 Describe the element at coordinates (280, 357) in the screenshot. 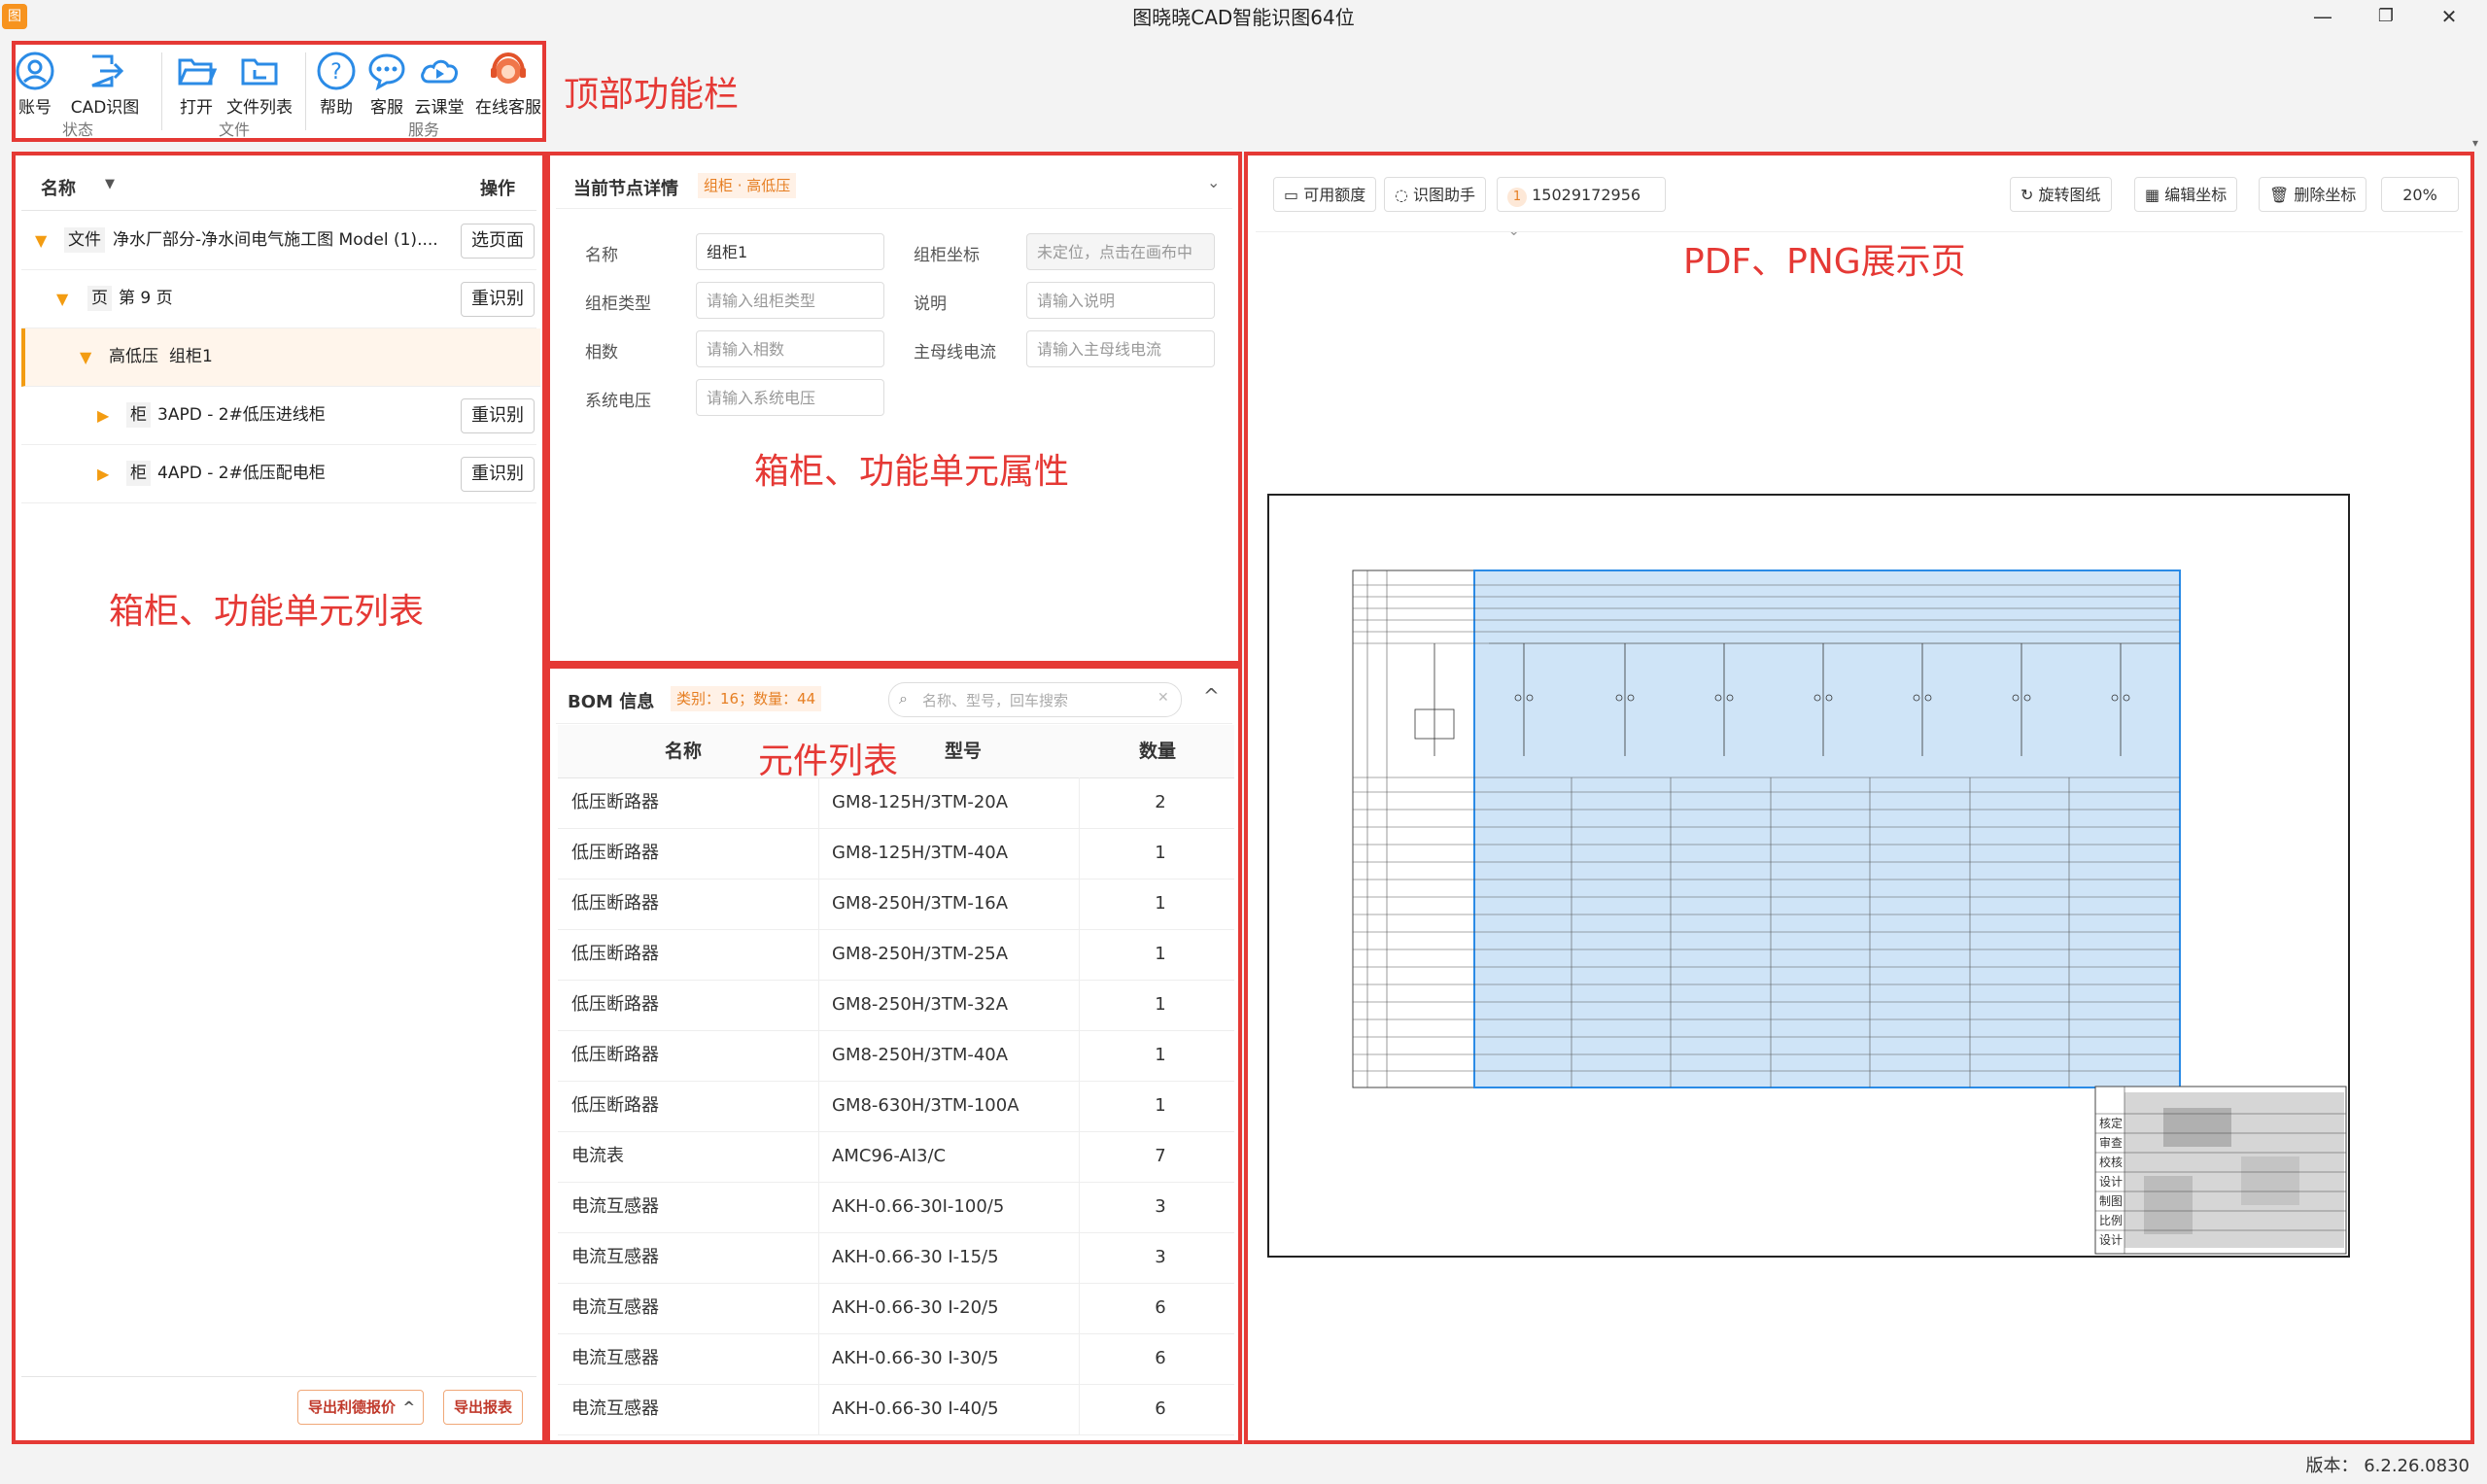

I see `tree-row-group-selected: ▼ 高低压 组柜1` at that location.